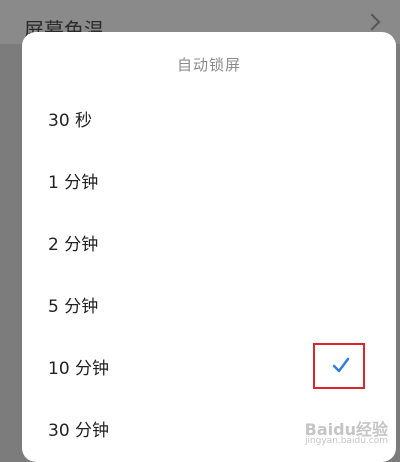  Describe the element at coordinates (208, 65) in the screenshot. I see `dialog-title: 自动锁屏` at that location.